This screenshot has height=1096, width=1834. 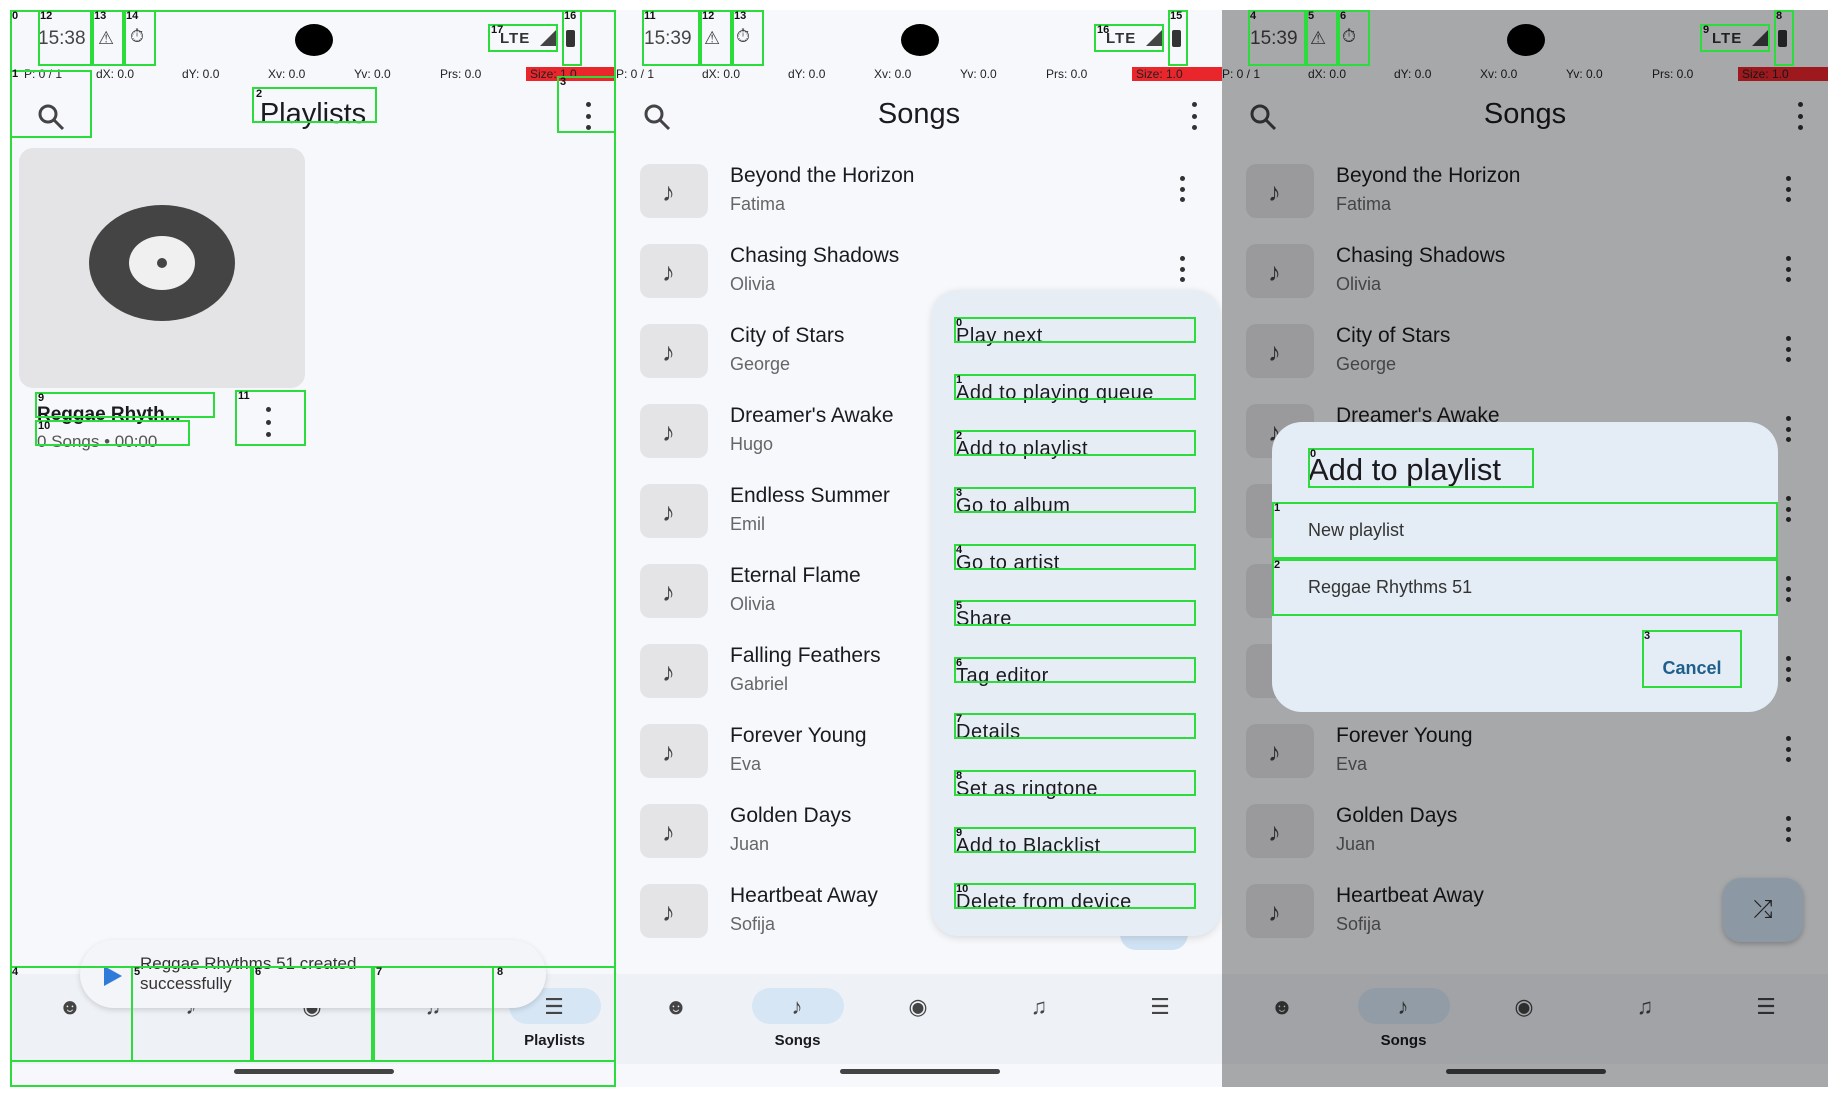 What do you see at coordinates (1076, 509) in the screenshot?
I see `menu-go-to-album: Go to album` at bounding box center [1076, 509].